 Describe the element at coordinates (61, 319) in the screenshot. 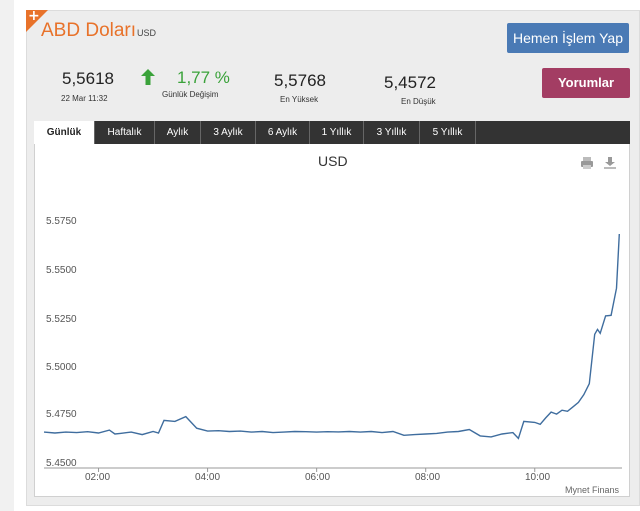

I see `y-tick-label: 5.5250` at that location.